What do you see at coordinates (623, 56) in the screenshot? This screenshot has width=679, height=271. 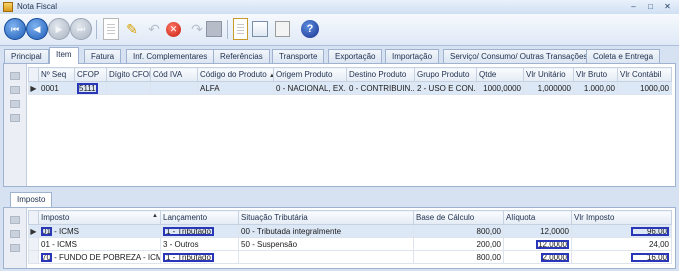 I see `tab-coleta-entrega: Coleta e Entrega` at bounding box center [623, 56].